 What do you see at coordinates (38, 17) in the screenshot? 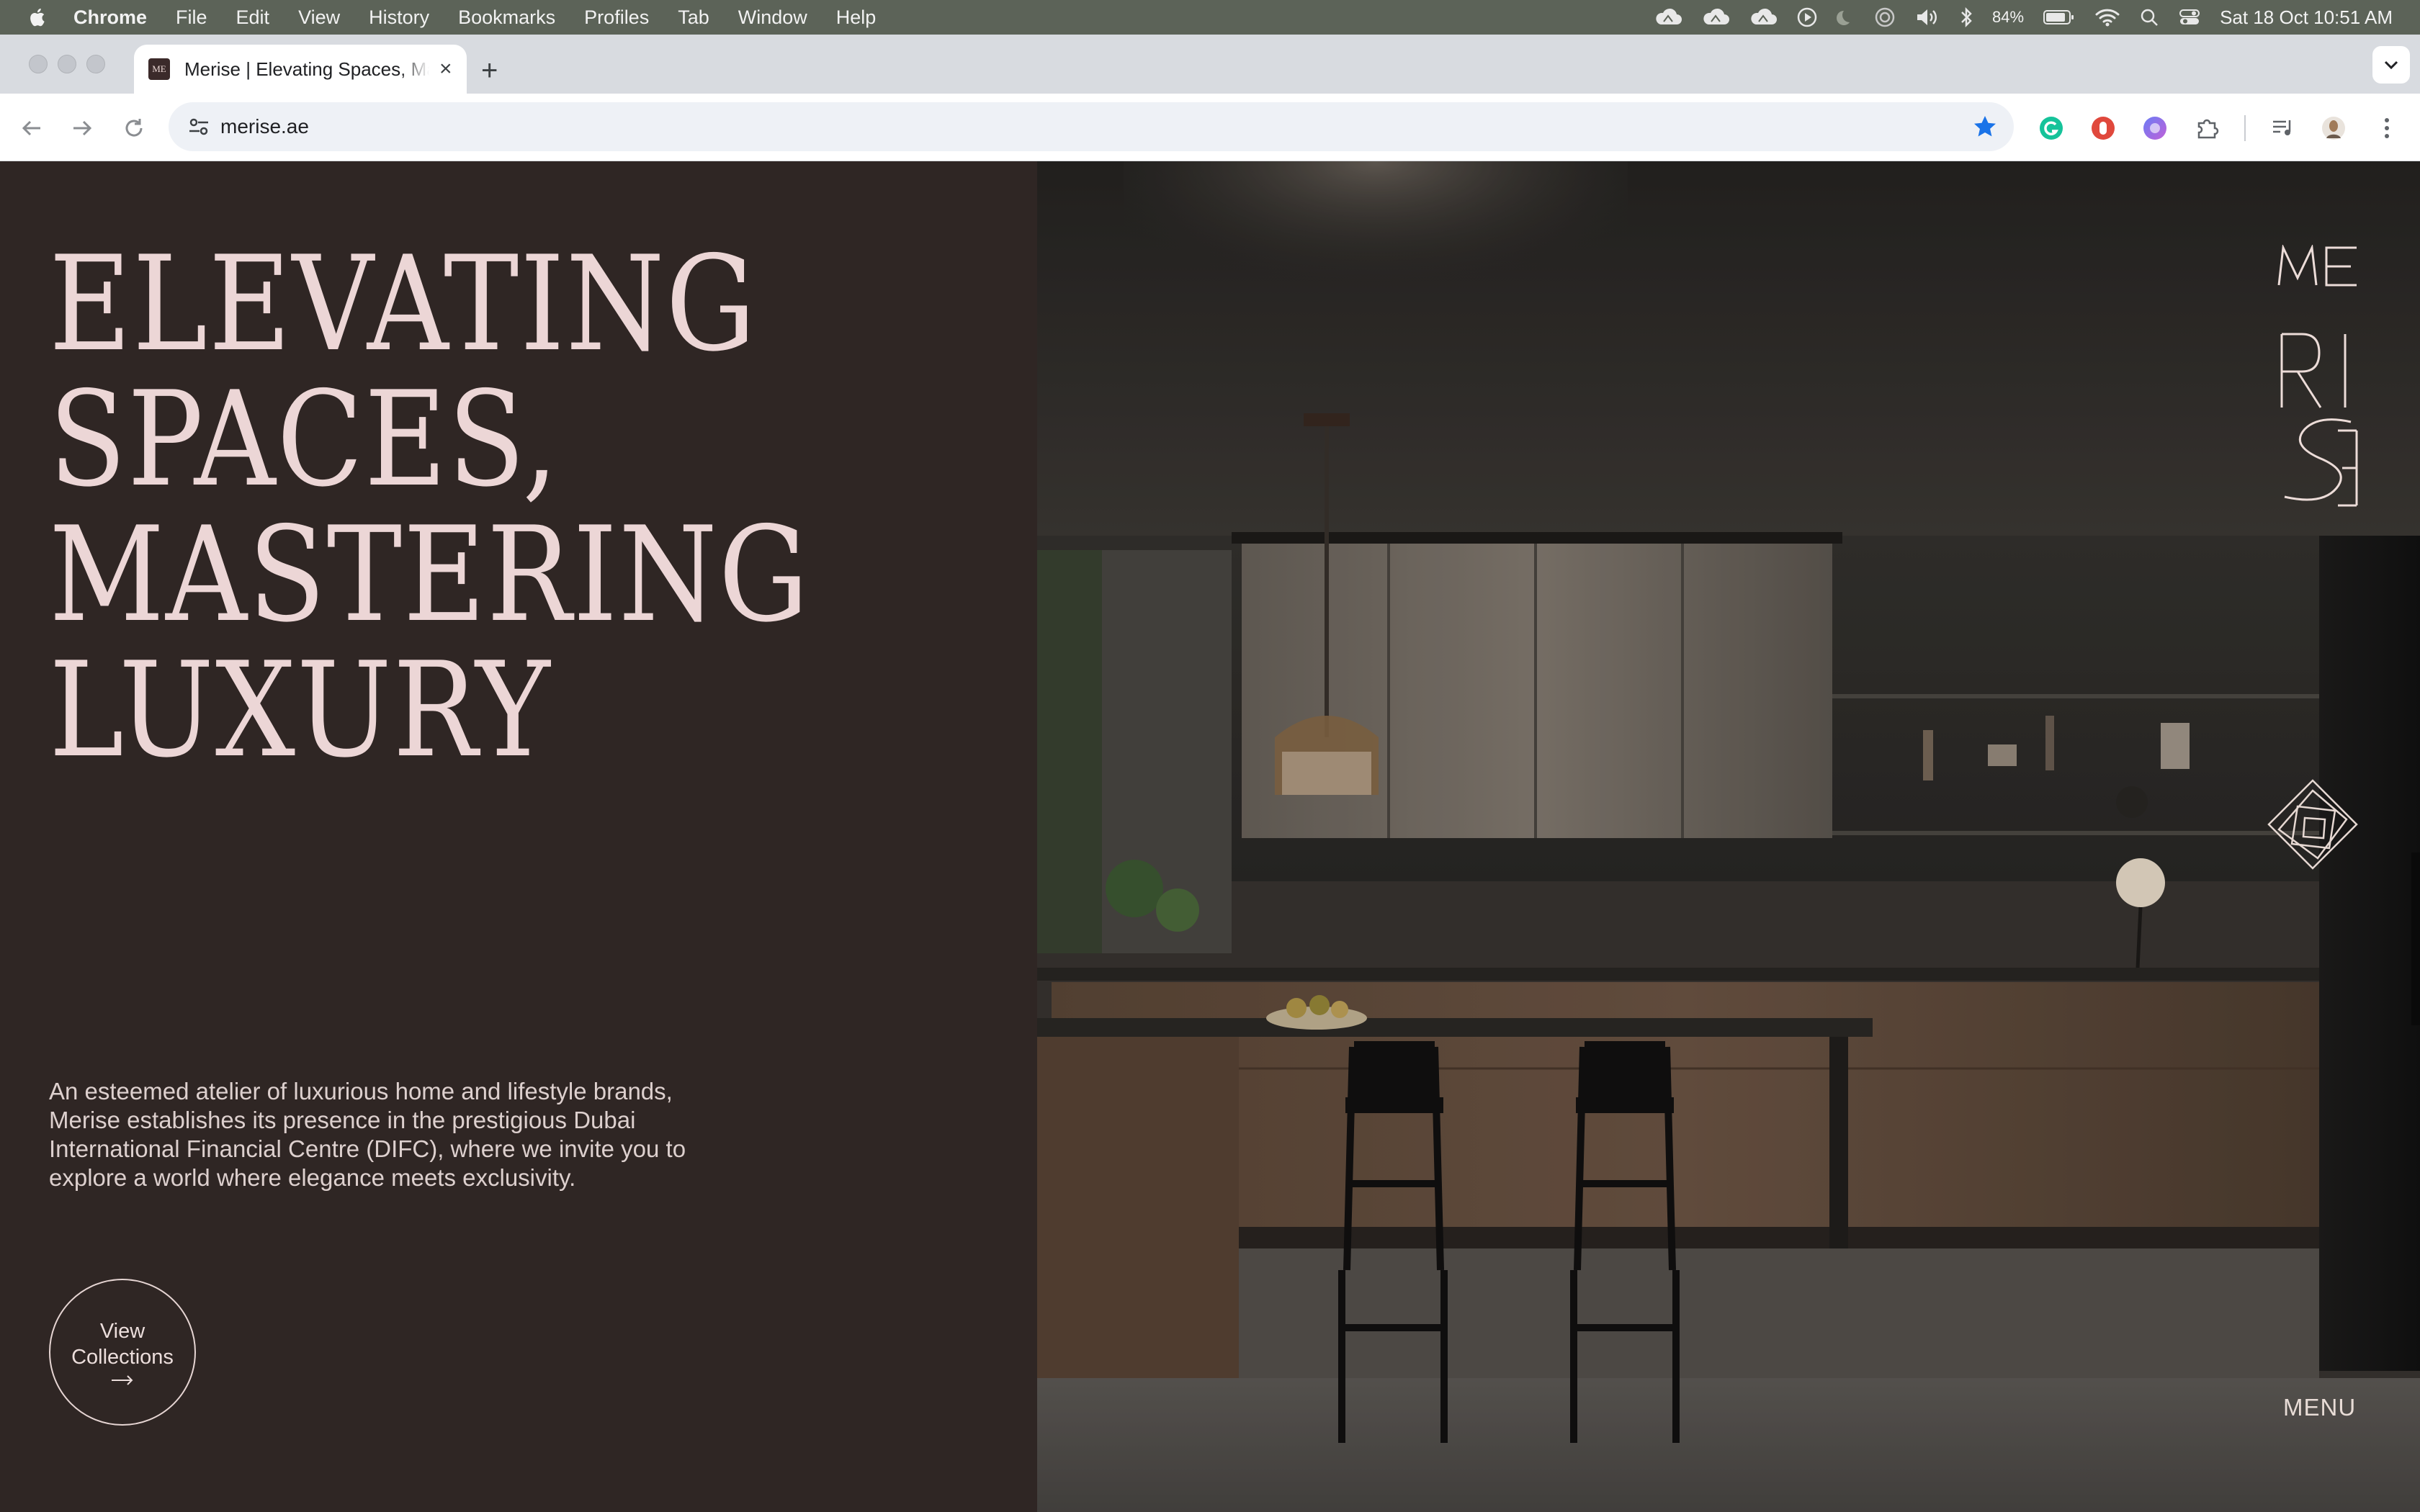
I see `apple-logo-icon` at bounding box center [38, 17].